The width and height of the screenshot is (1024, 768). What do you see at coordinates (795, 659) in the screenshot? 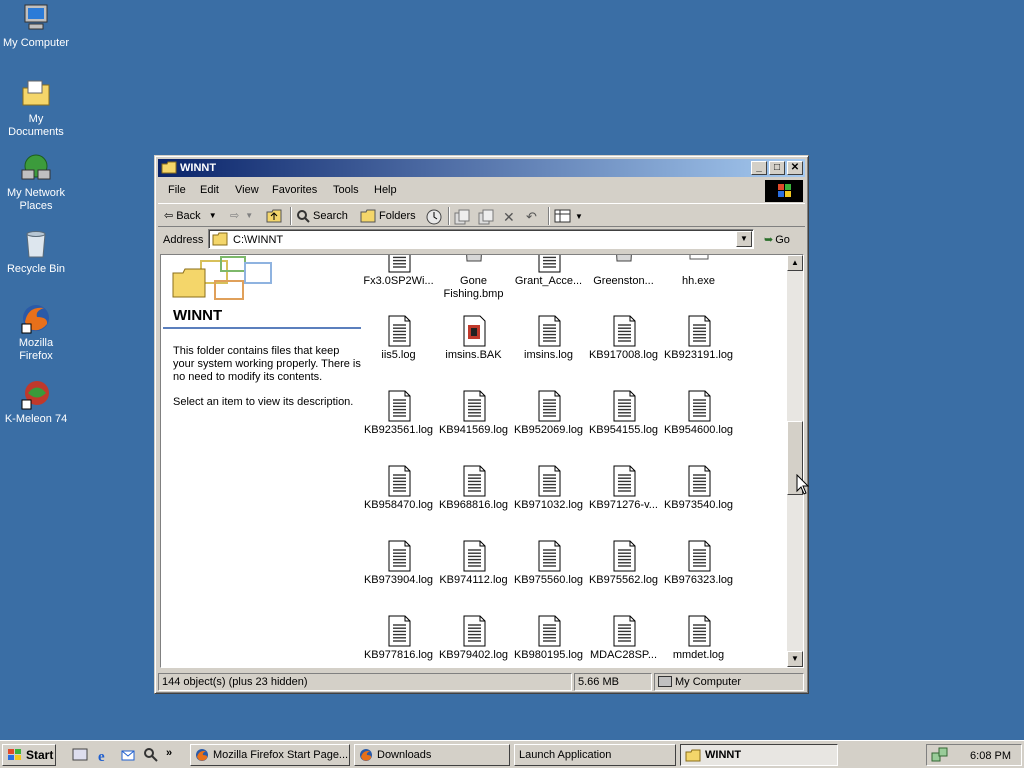
I see `scroll-down-button: ▼` at bounding box center [795, 659].